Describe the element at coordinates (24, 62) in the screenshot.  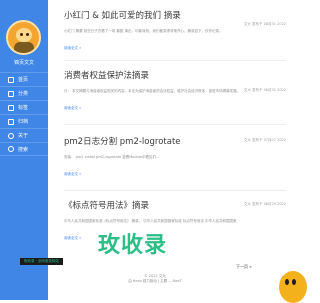
I see `site-name: 锦页文文` at that location.